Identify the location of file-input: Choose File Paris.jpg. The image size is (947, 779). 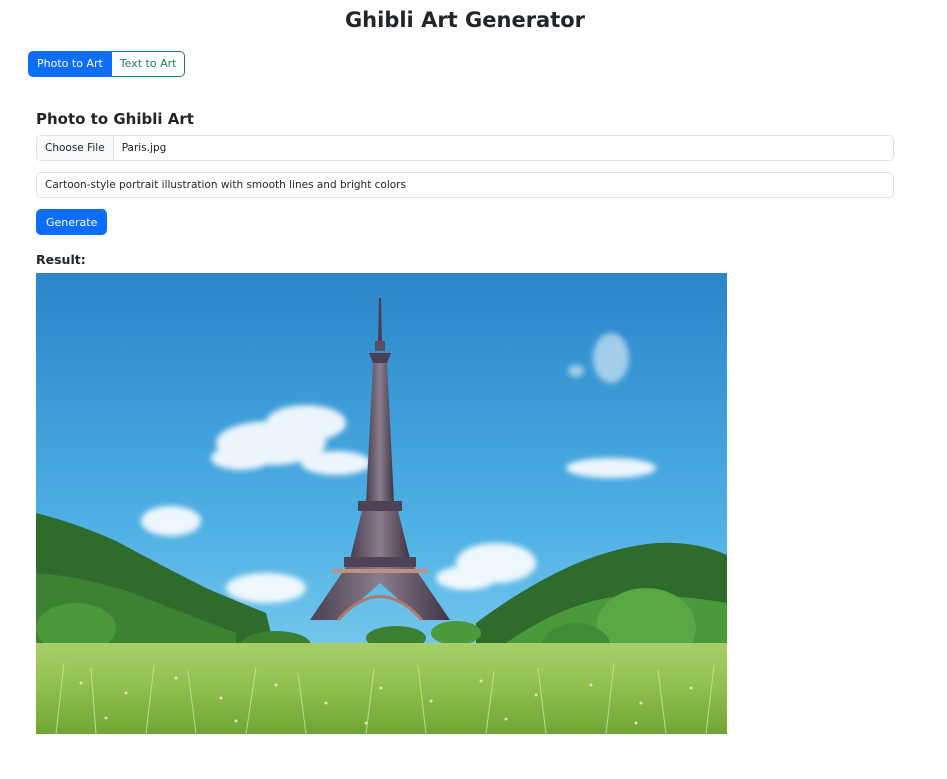
(465, 148).